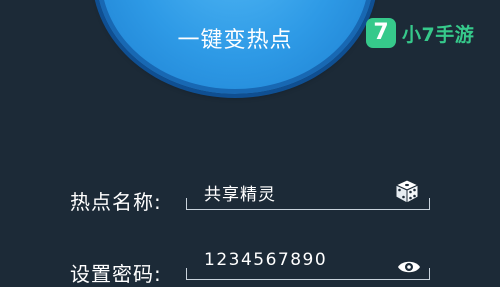  What do you see at coordinates (116, 202) in the screenshot?
I see `hotspot-name-label: 热点名称:` at bounding box center [116, 202].